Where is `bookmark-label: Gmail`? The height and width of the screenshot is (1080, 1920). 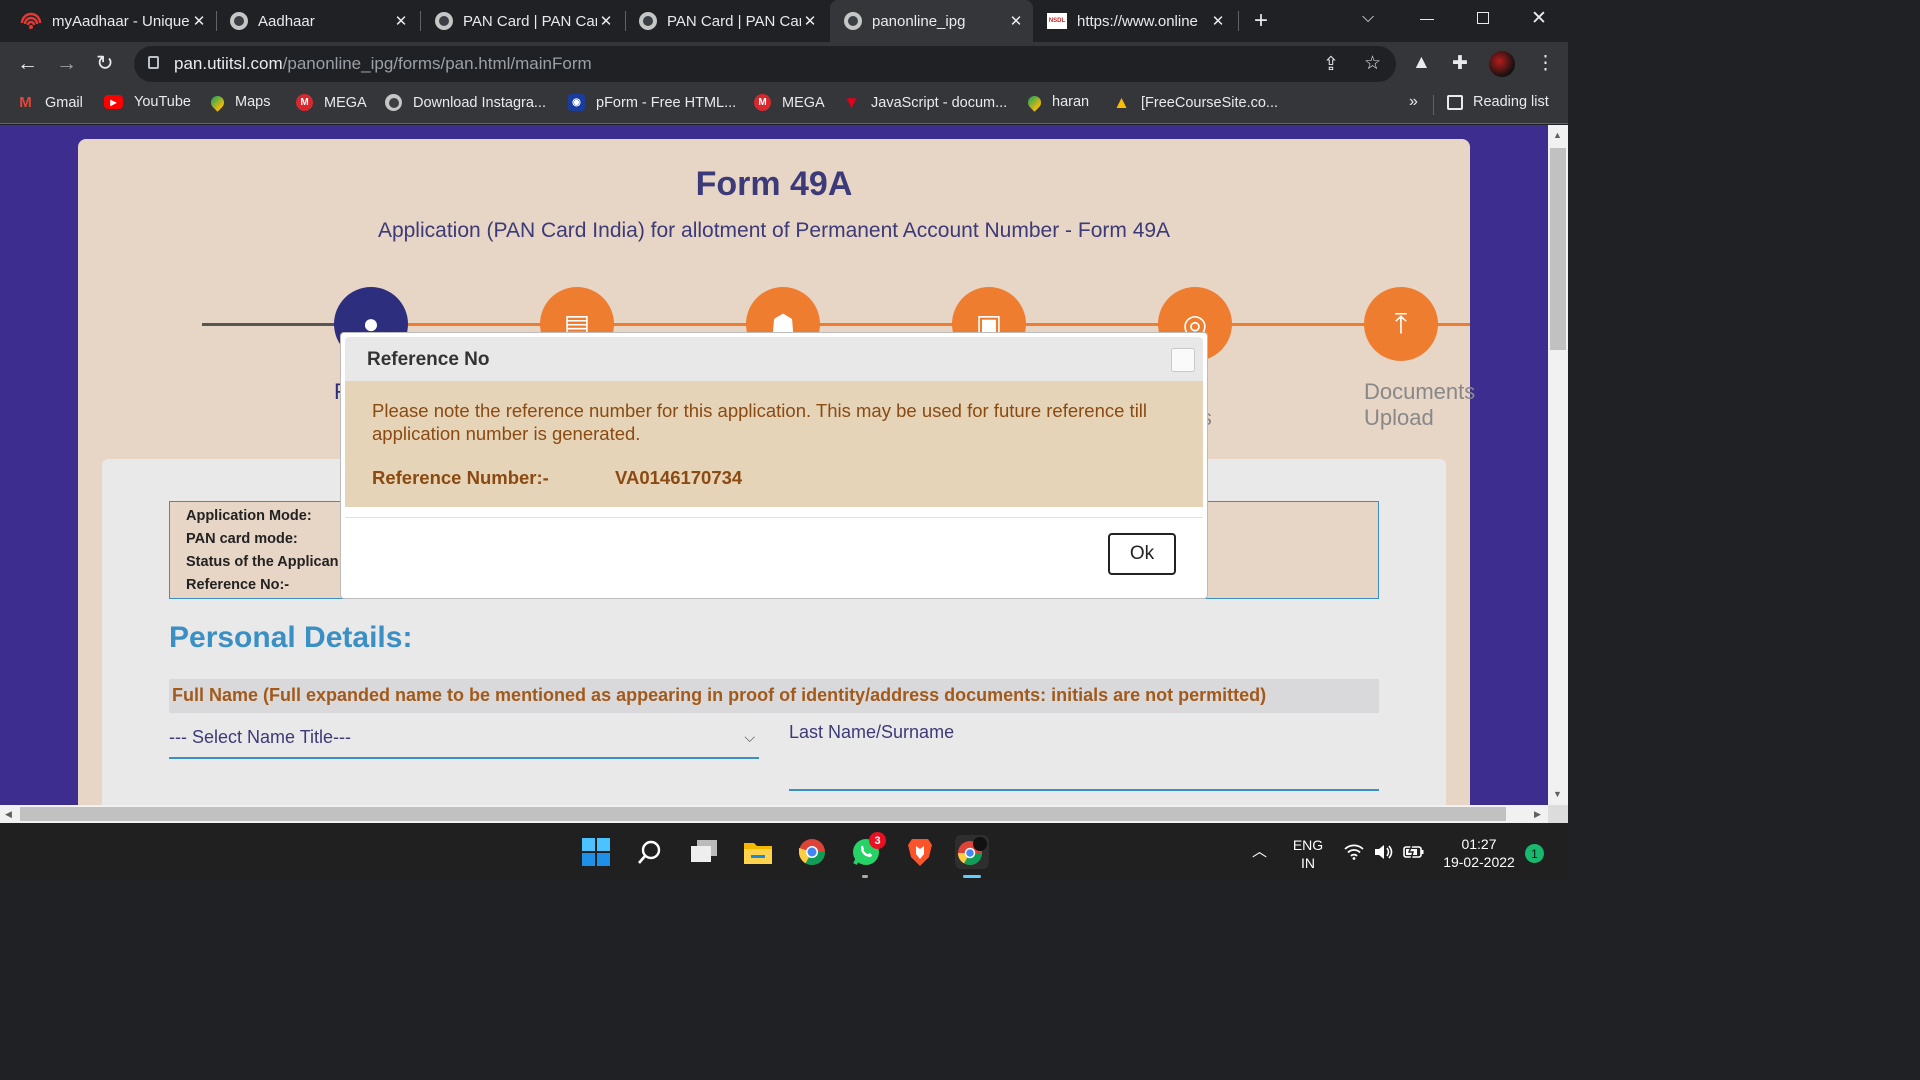
bookmark-label: Gmail is located at coordinates (64, 102).